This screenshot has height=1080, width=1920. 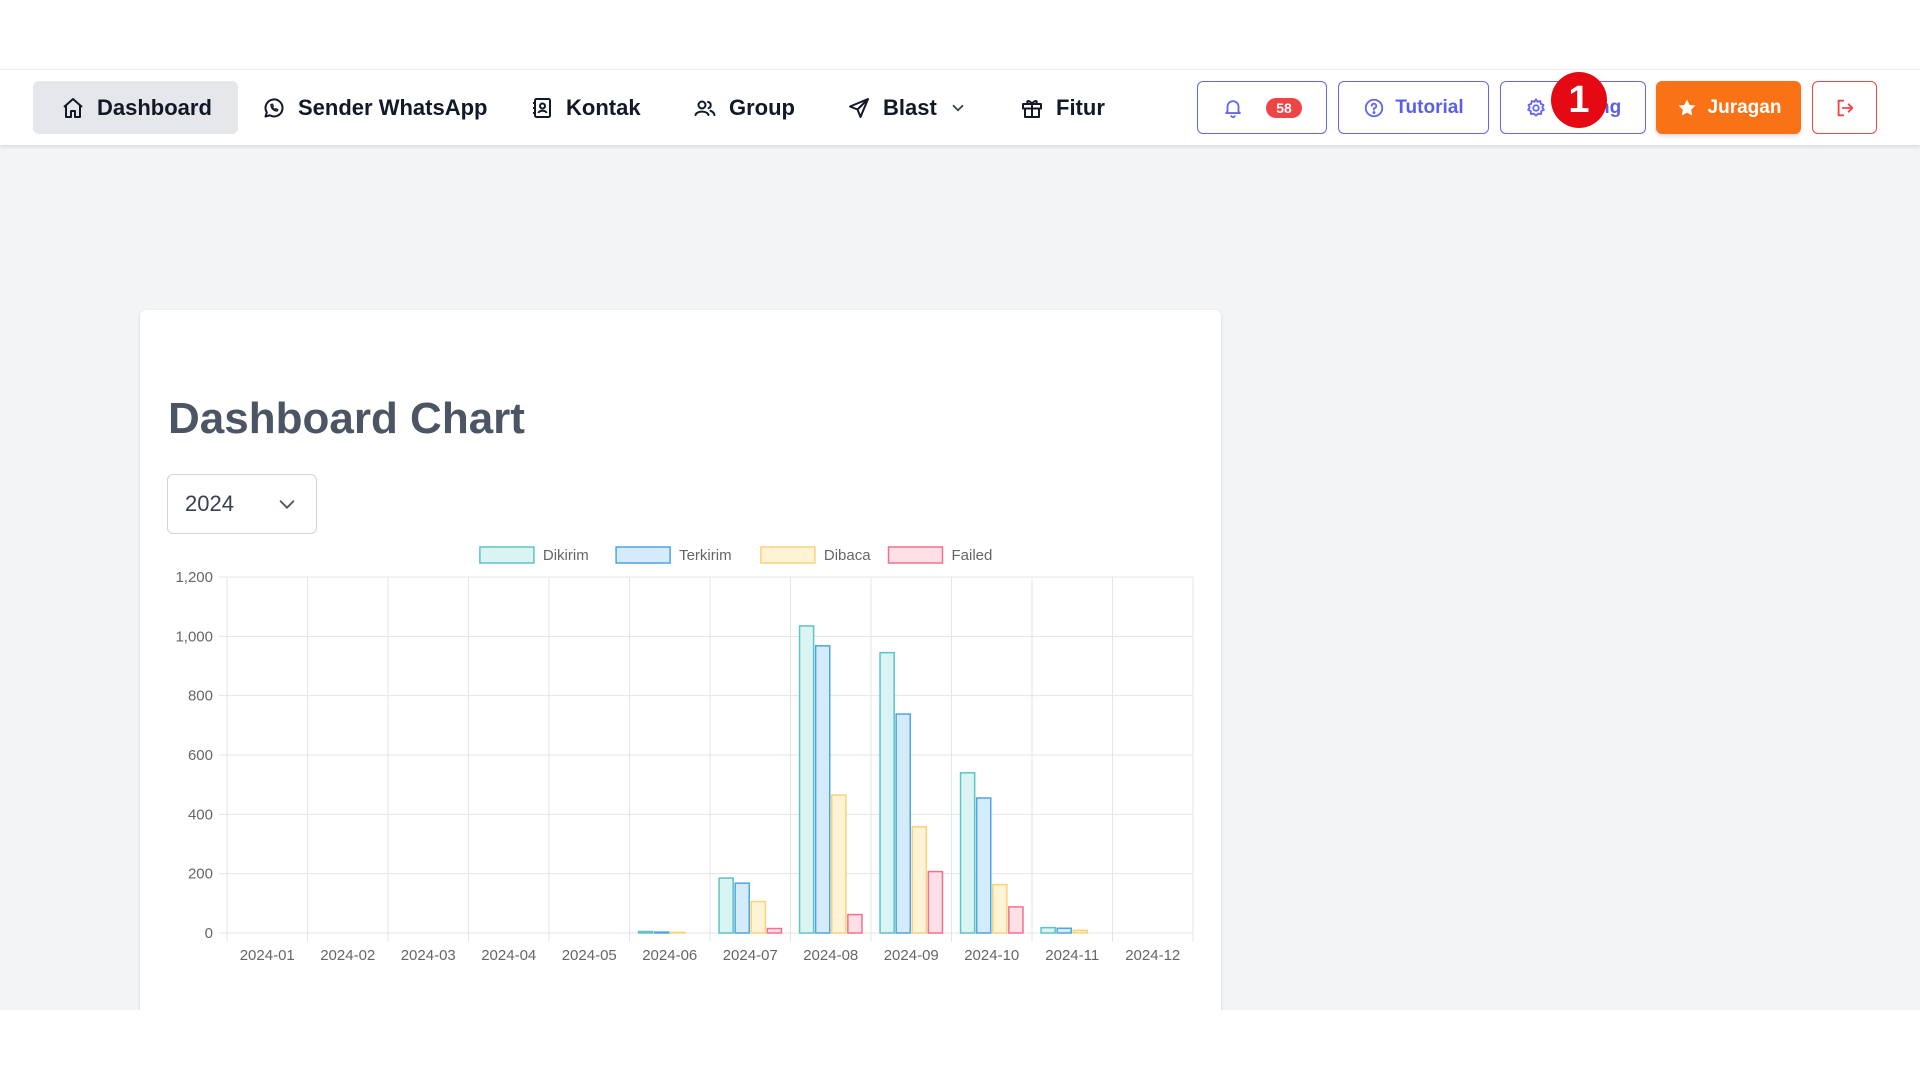 I want to click on bottom-margin, so click(x=960, y=1045).